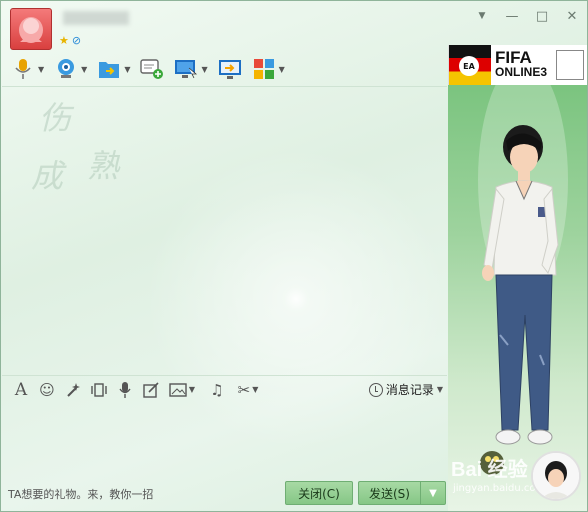 Image resolution: width=588 pixels, height=512 pixels. I want to click on font-icon: A, so click(21, 390).